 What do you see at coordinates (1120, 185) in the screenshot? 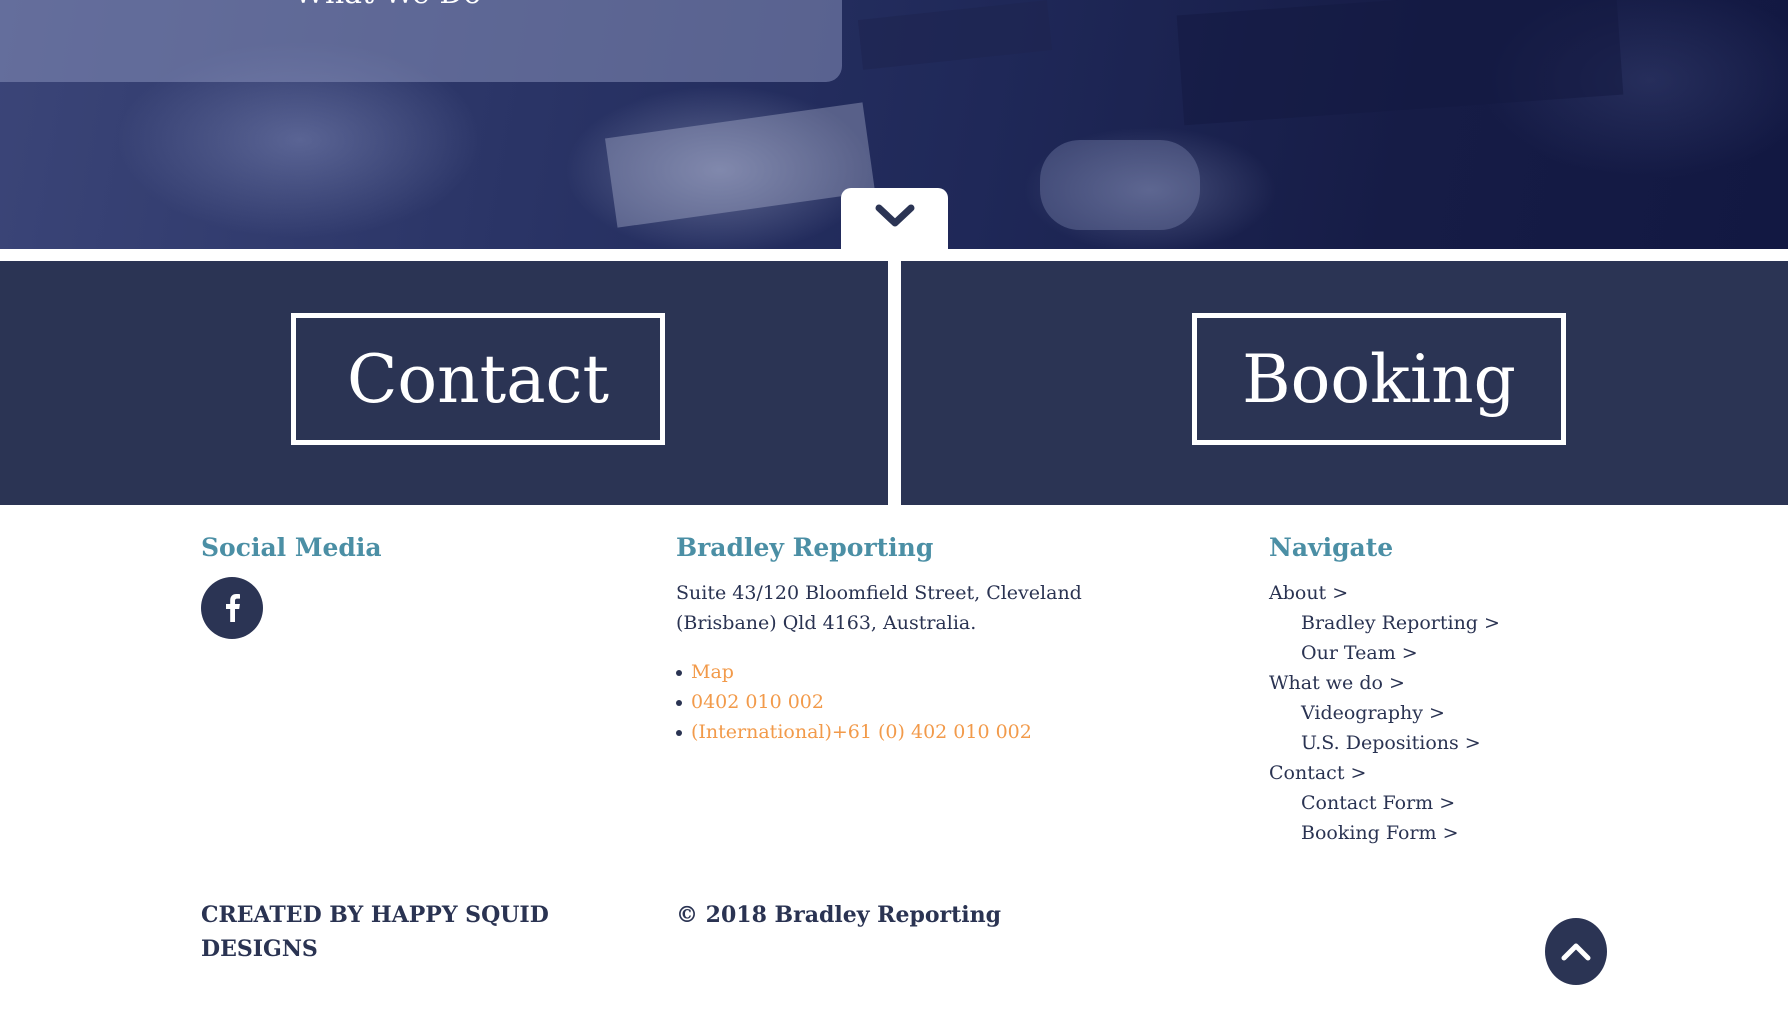
I see `hero-photo-hand` at bounding box center [1120, 185].